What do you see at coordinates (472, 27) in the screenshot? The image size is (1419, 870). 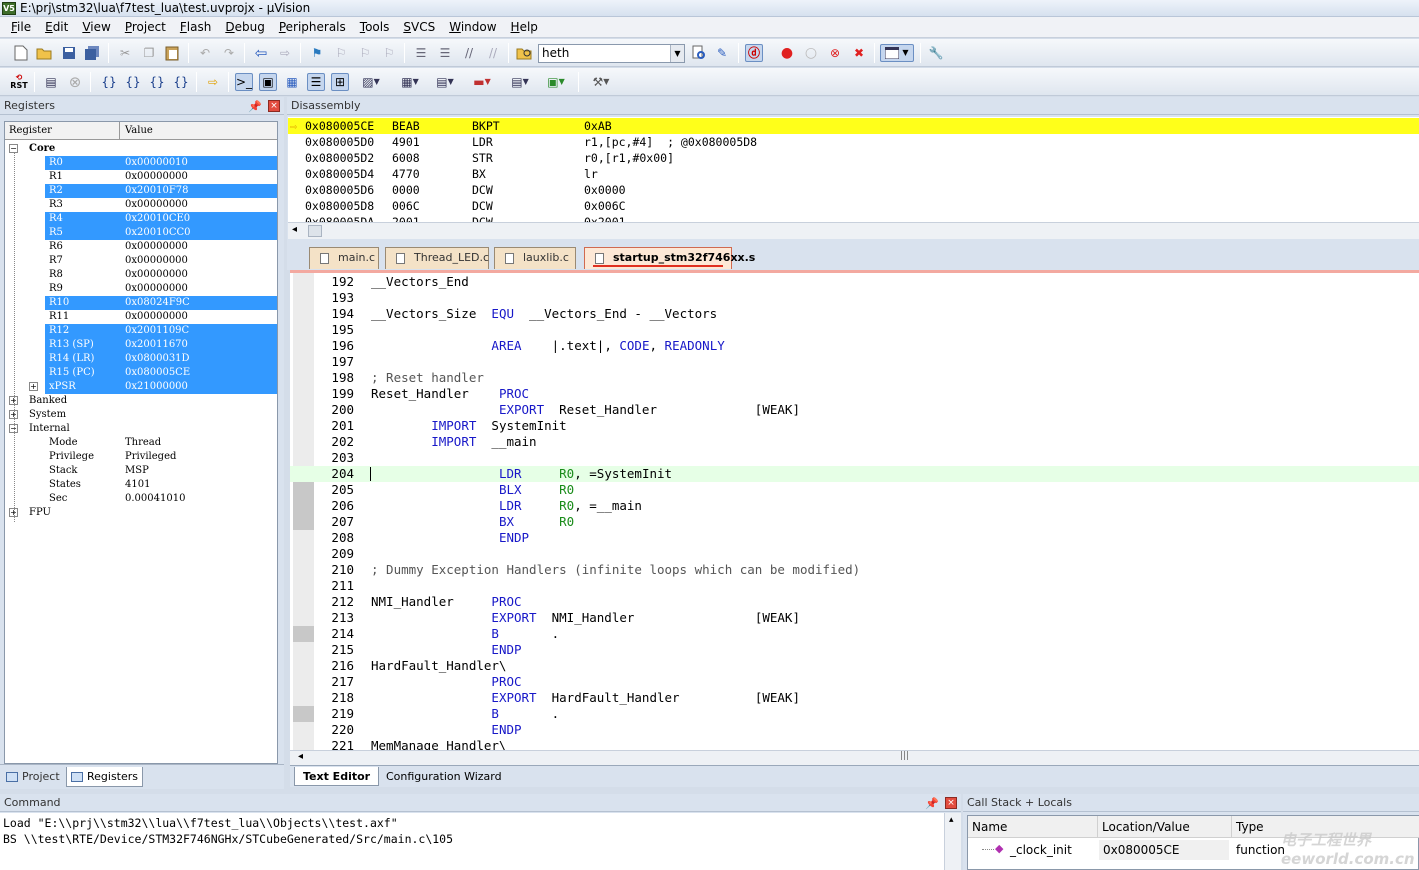 I see `menu-window: Window` at bounding box center [472, 27].